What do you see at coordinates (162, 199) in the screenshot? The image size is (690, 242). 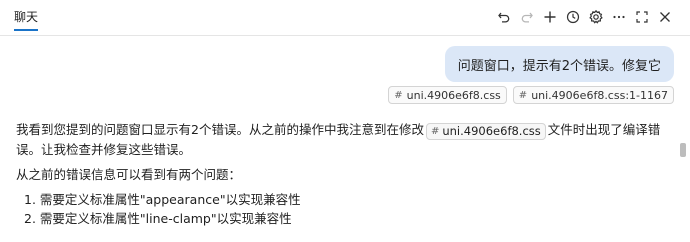 I see `list-item: 1. 需要定义标准属性"appearance"以实现兼容性` at bounding box center [162, 199].